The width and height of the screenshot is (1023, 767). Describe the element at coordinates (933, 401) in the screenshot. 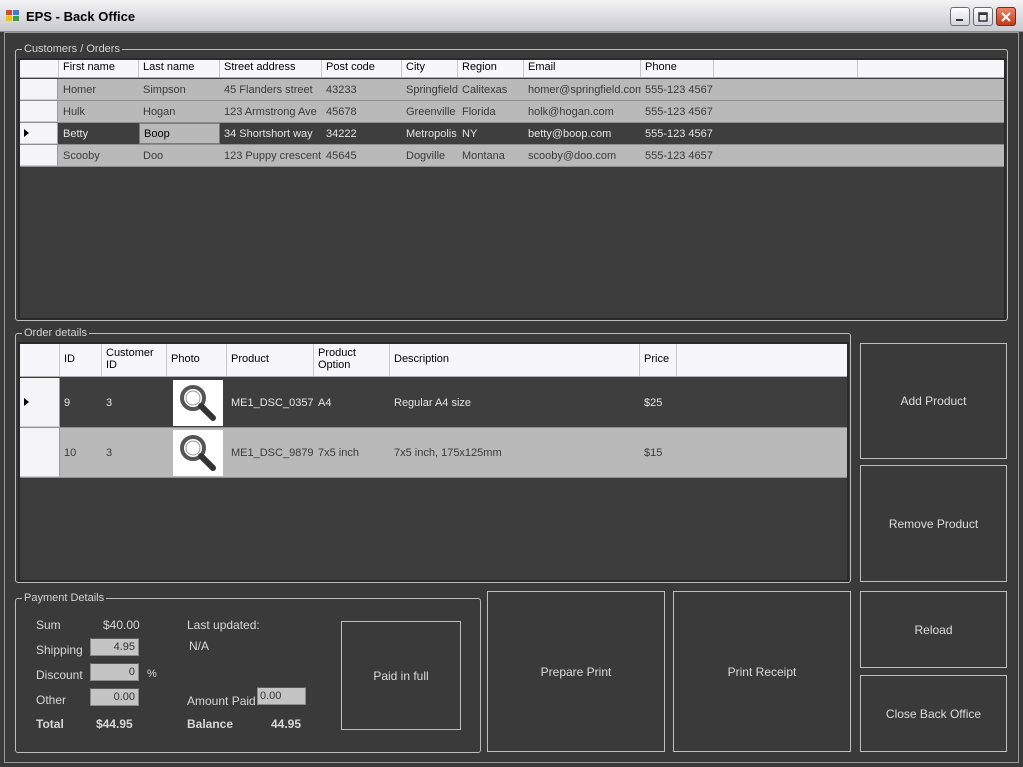

I see `add-product-button: Add Product` at that location.